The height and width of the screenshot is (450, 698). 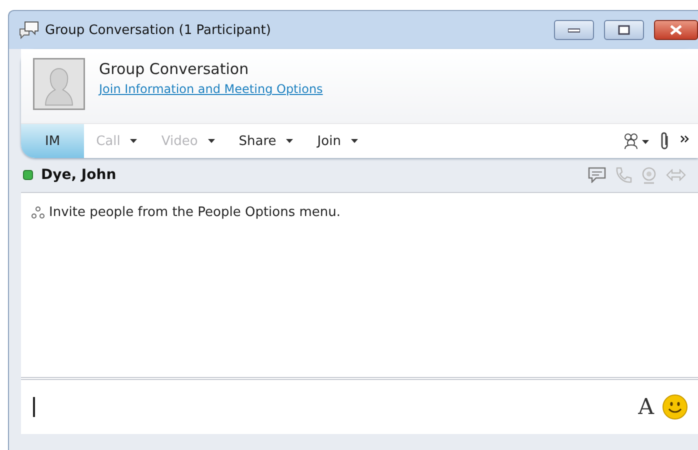 What do you see at coordinates (158, 30) in the screenshot?
I see `window-title: Group Conversation (1 Participant)` at bounding box center [158, 30].